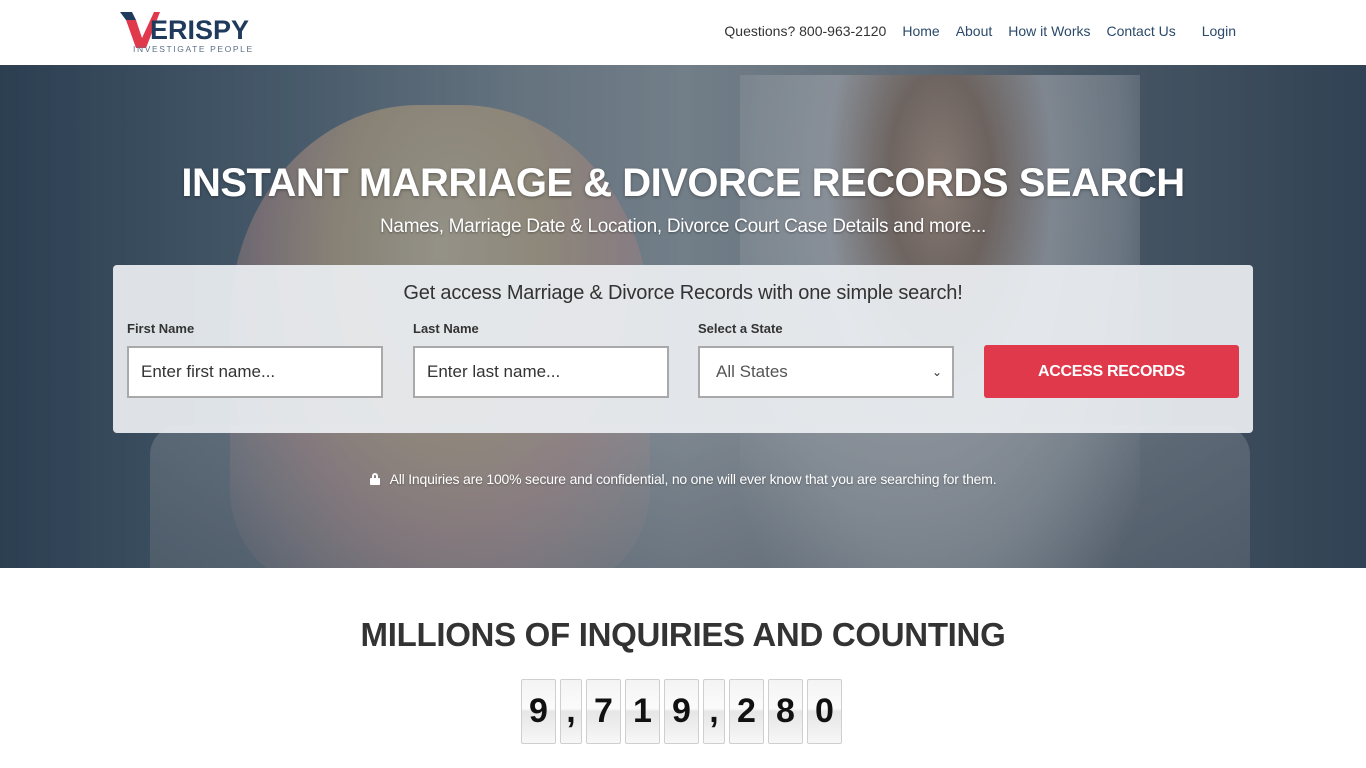 The image size is (1366, 768). Describe the element at coordinates (1219, 31) in the screenshot. I see `nav-login: Login` at that location.